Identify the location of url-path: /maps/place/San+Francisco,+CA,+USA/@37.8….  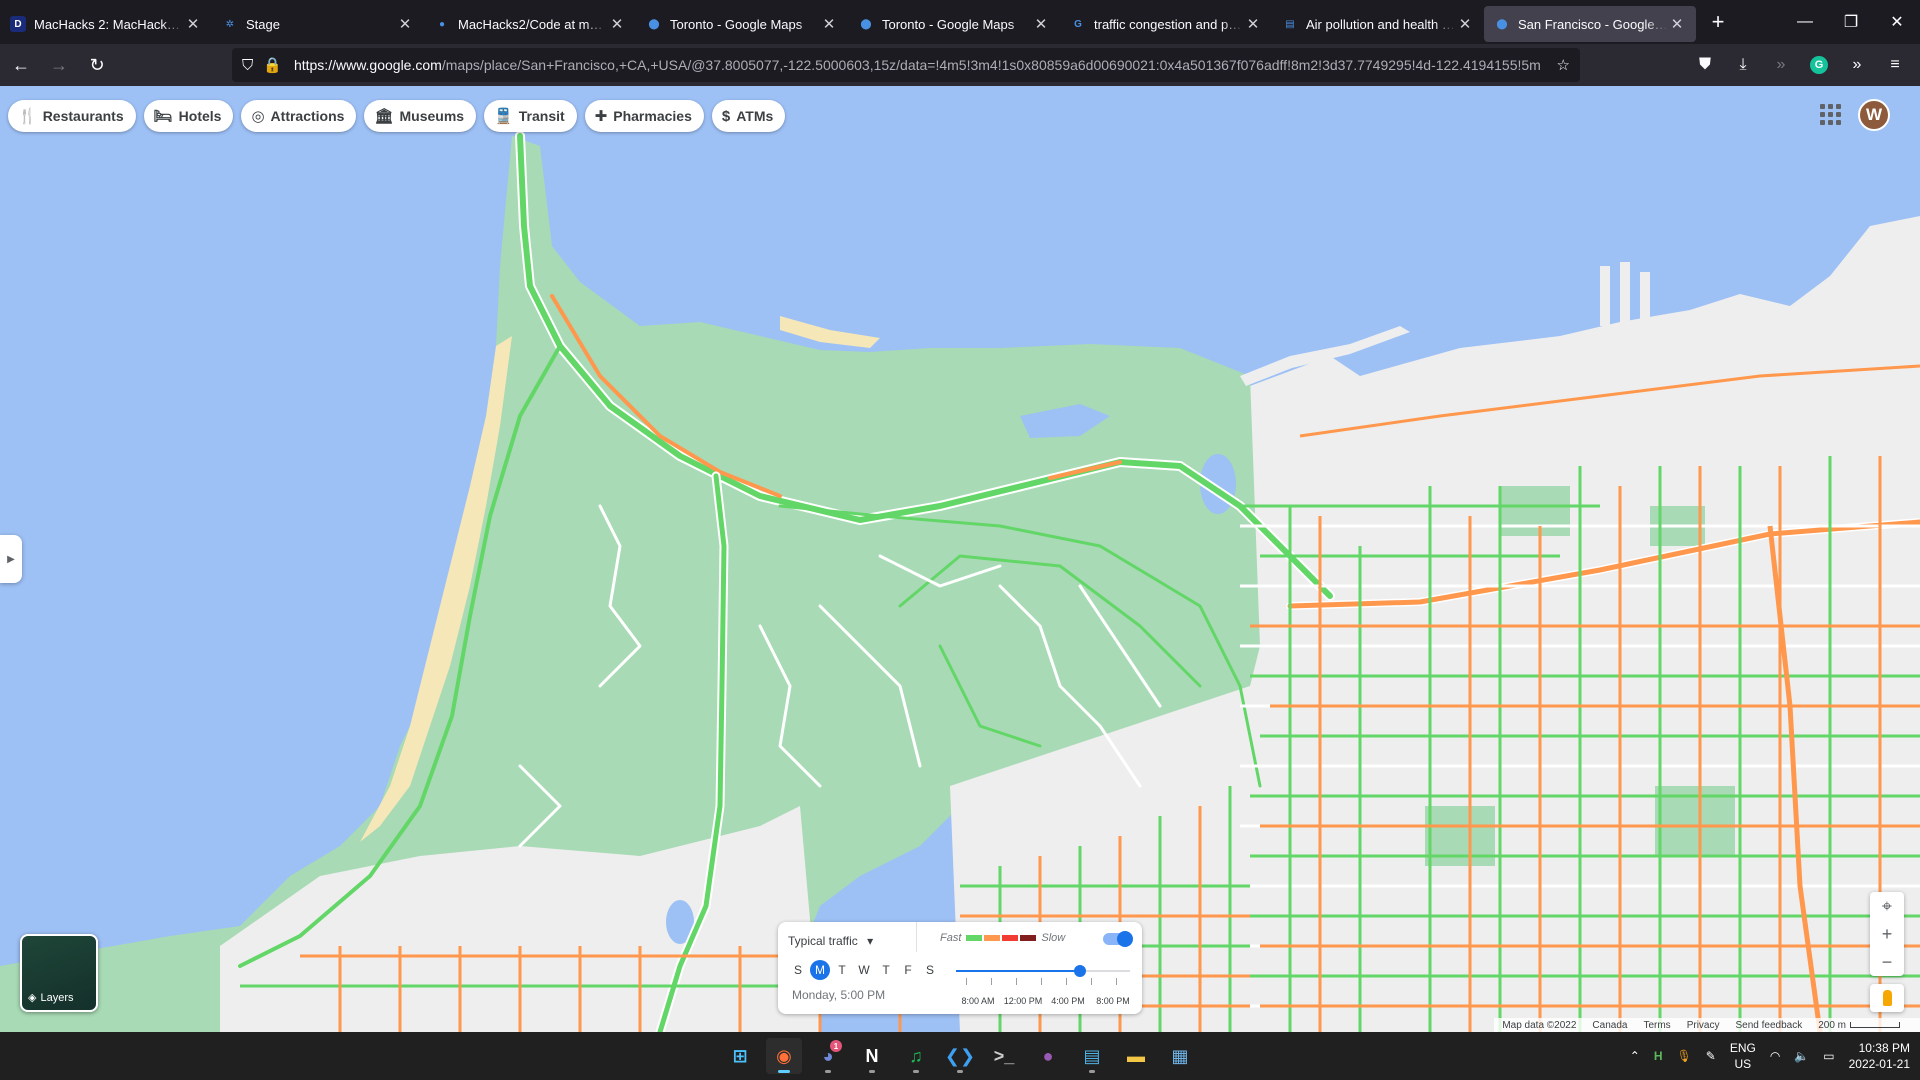
(991, 65).